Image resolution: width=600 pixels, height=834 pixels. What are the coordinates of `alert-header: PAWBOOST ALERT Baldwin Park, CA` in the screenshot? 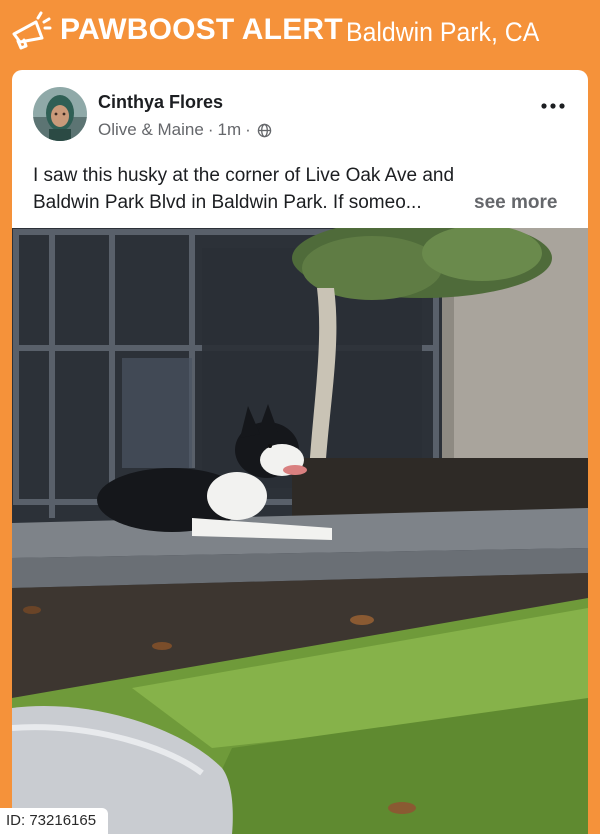 It's located at (300, 30).